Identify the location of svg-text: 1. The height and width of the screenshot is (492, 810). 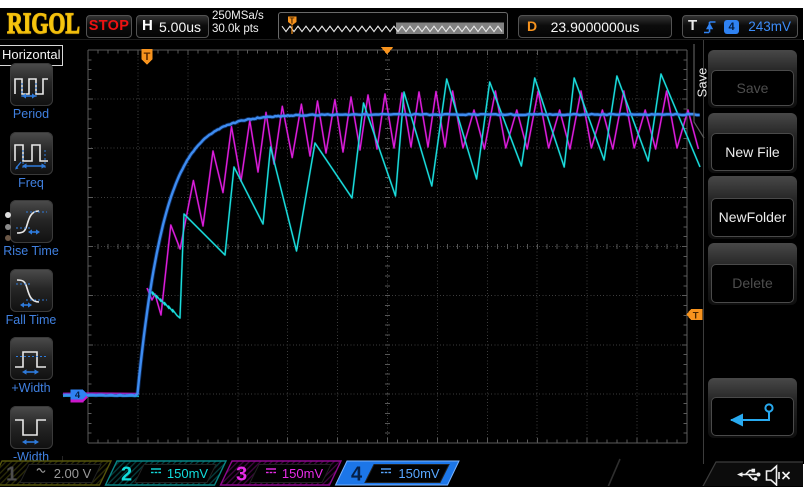
(11, 475).